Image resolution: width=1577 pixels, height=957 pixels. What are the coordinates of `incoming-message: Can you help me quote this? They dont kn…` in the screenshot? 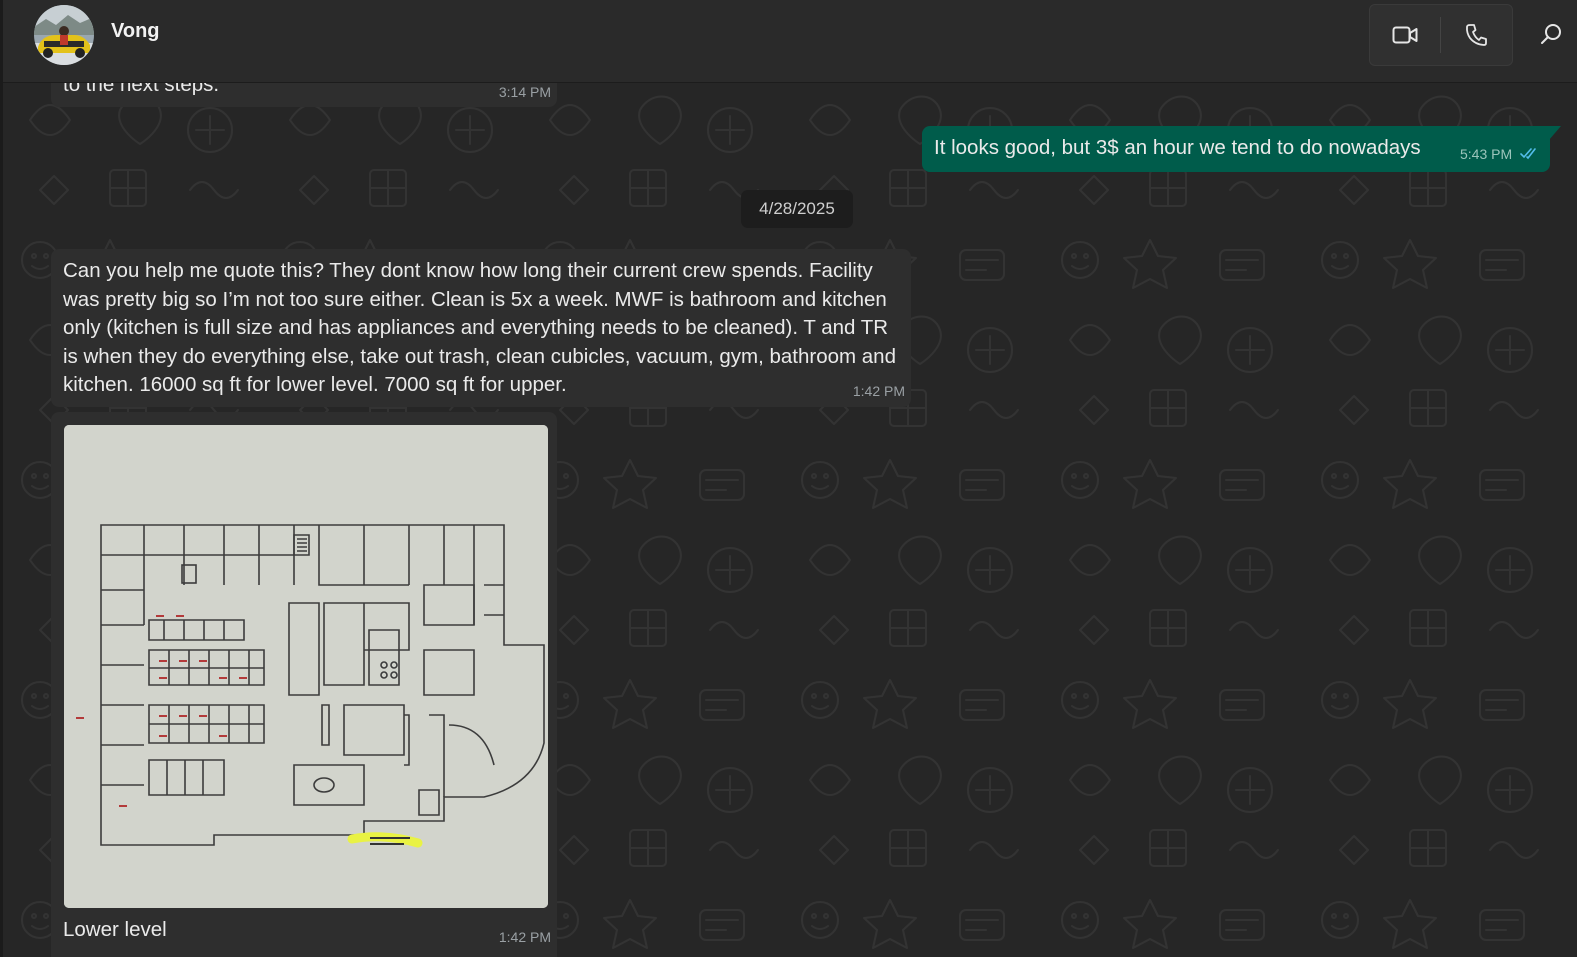 It's located at (481, 328).